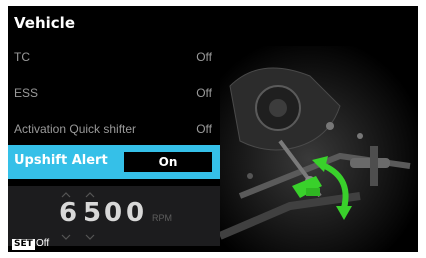 Image resolution: width=426 pixels, height=258 pixels. What do you see at coordinates (213, 22) in the screenshot?
I see `header: Vehicle` at bounding box center [213, 22].